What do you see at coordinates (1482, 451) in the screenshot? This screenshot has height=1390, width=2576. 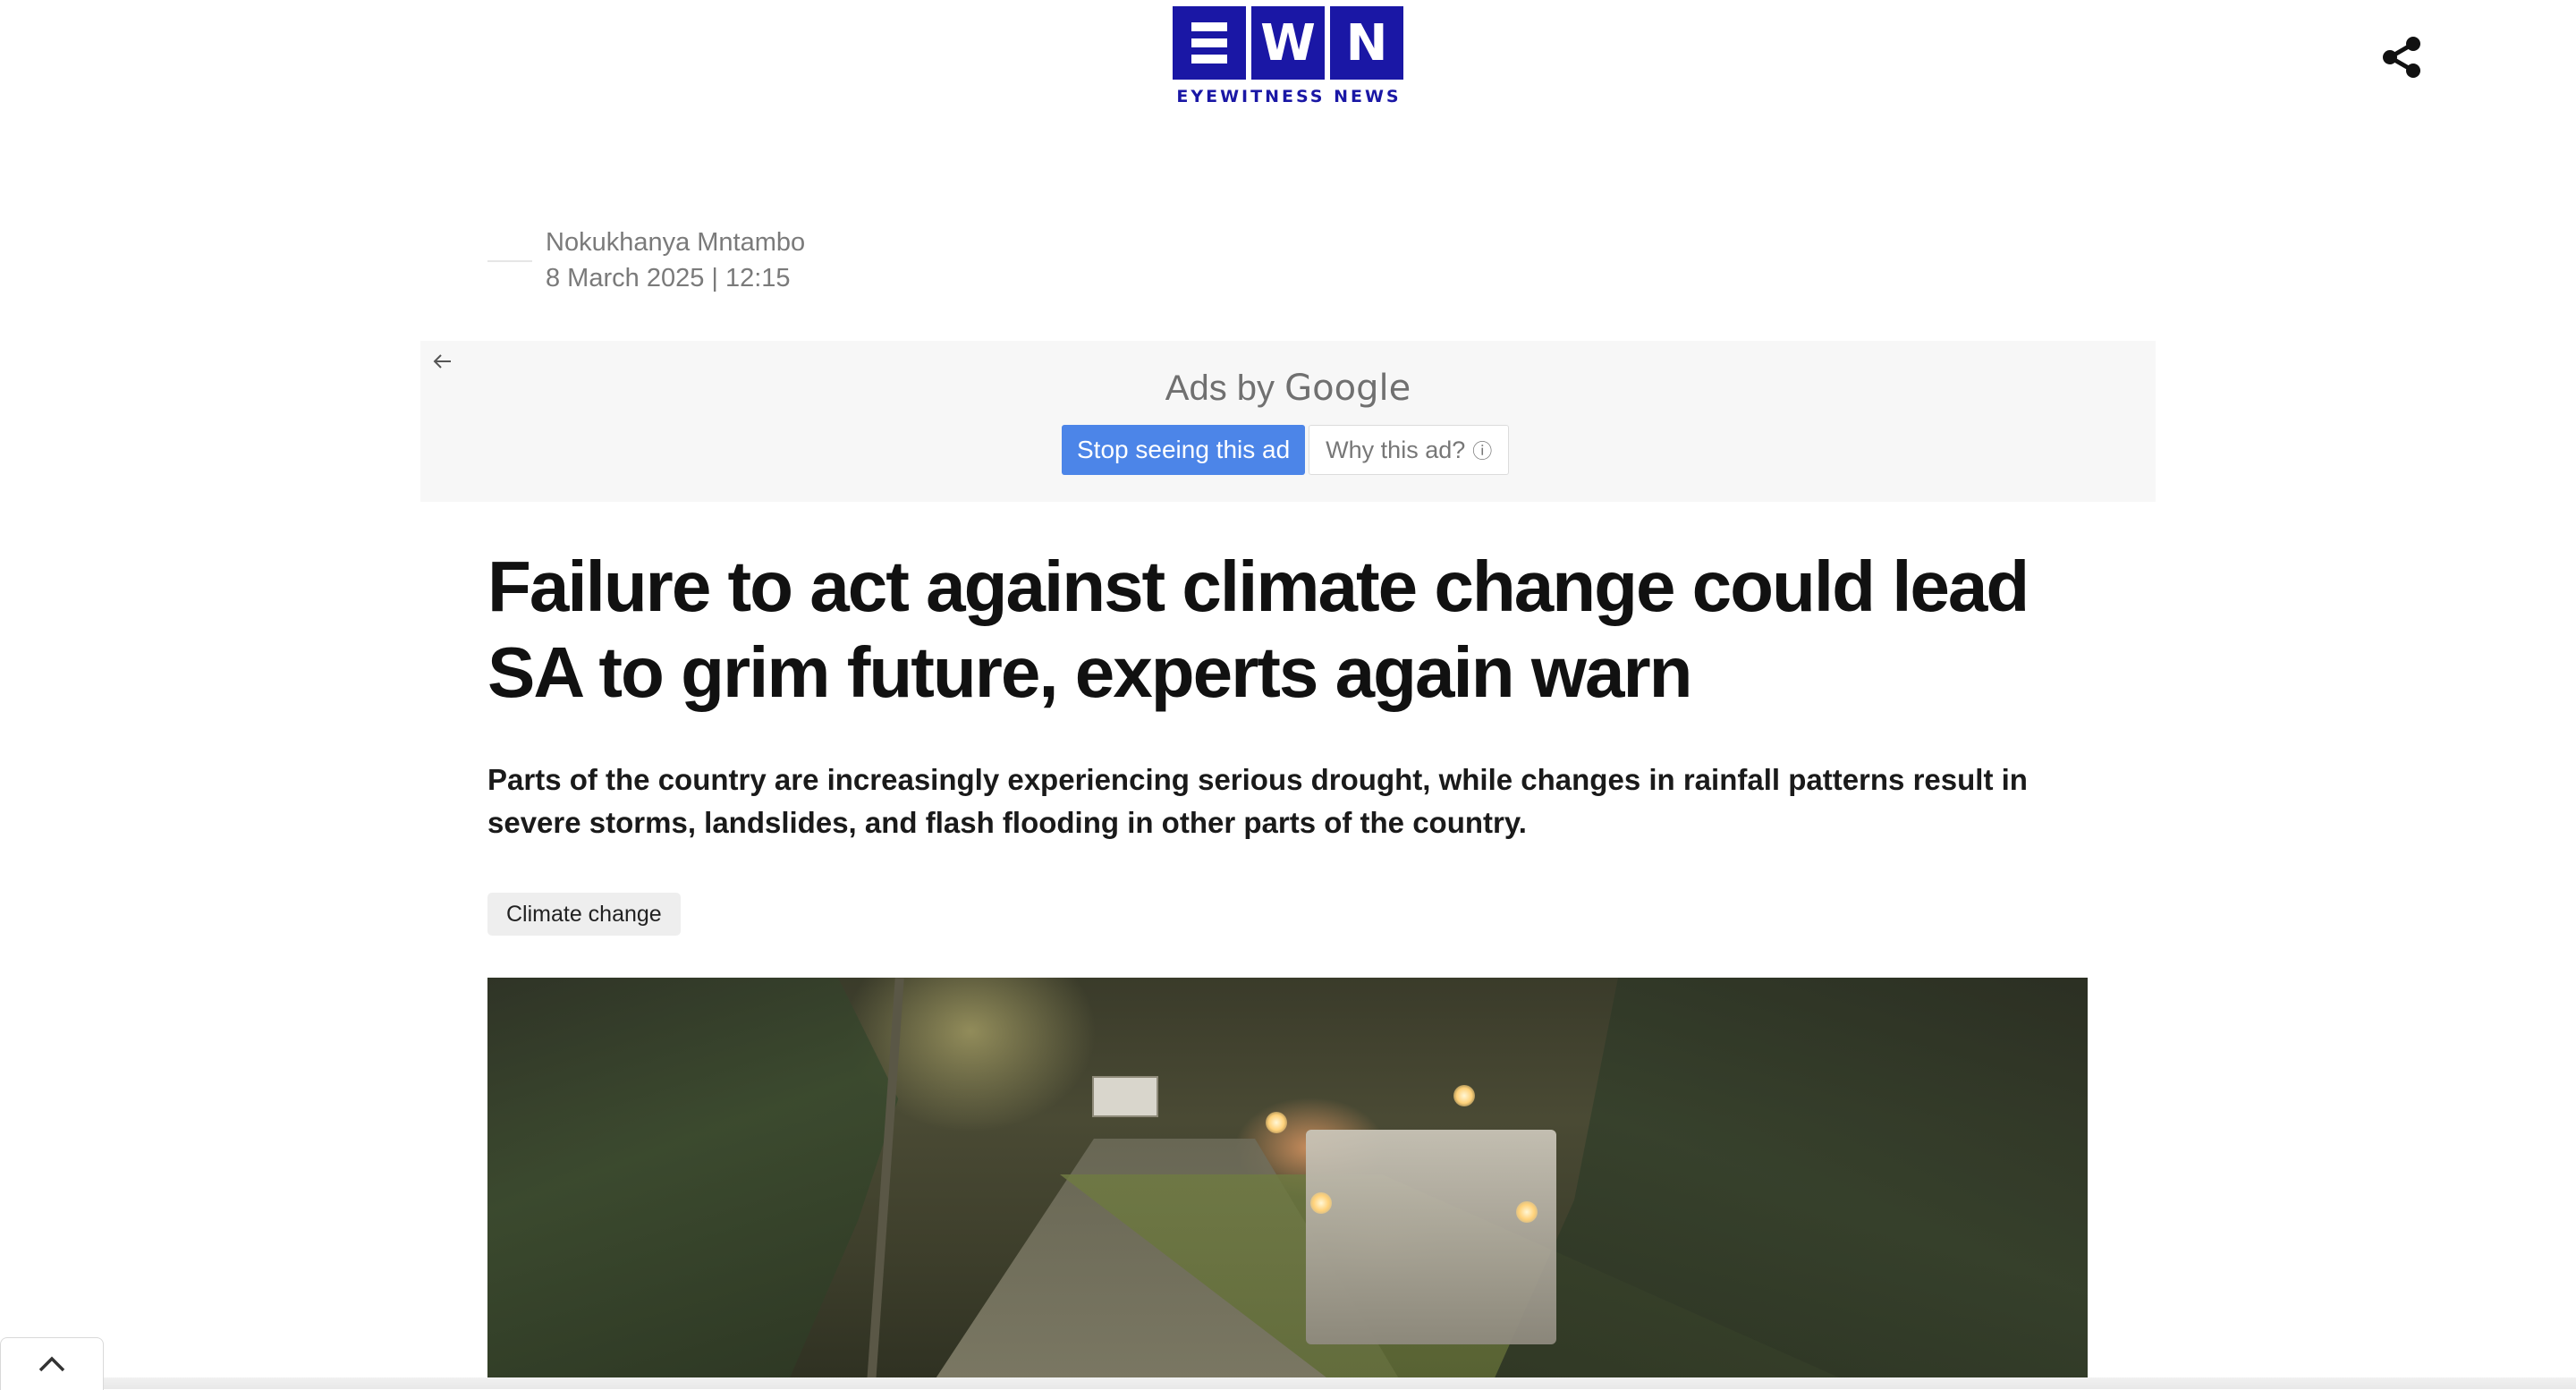 I see `info-icon: ⓘ` at bounding box center [1482, 451].